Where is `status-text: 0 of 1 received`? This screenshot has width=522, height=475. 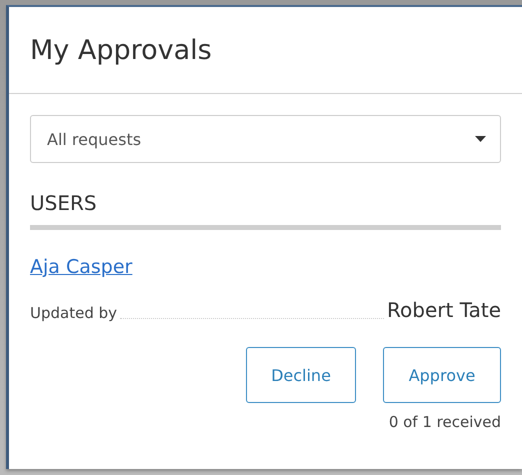 status-text: 0 of 1 received is located at coordinates (444, 422).